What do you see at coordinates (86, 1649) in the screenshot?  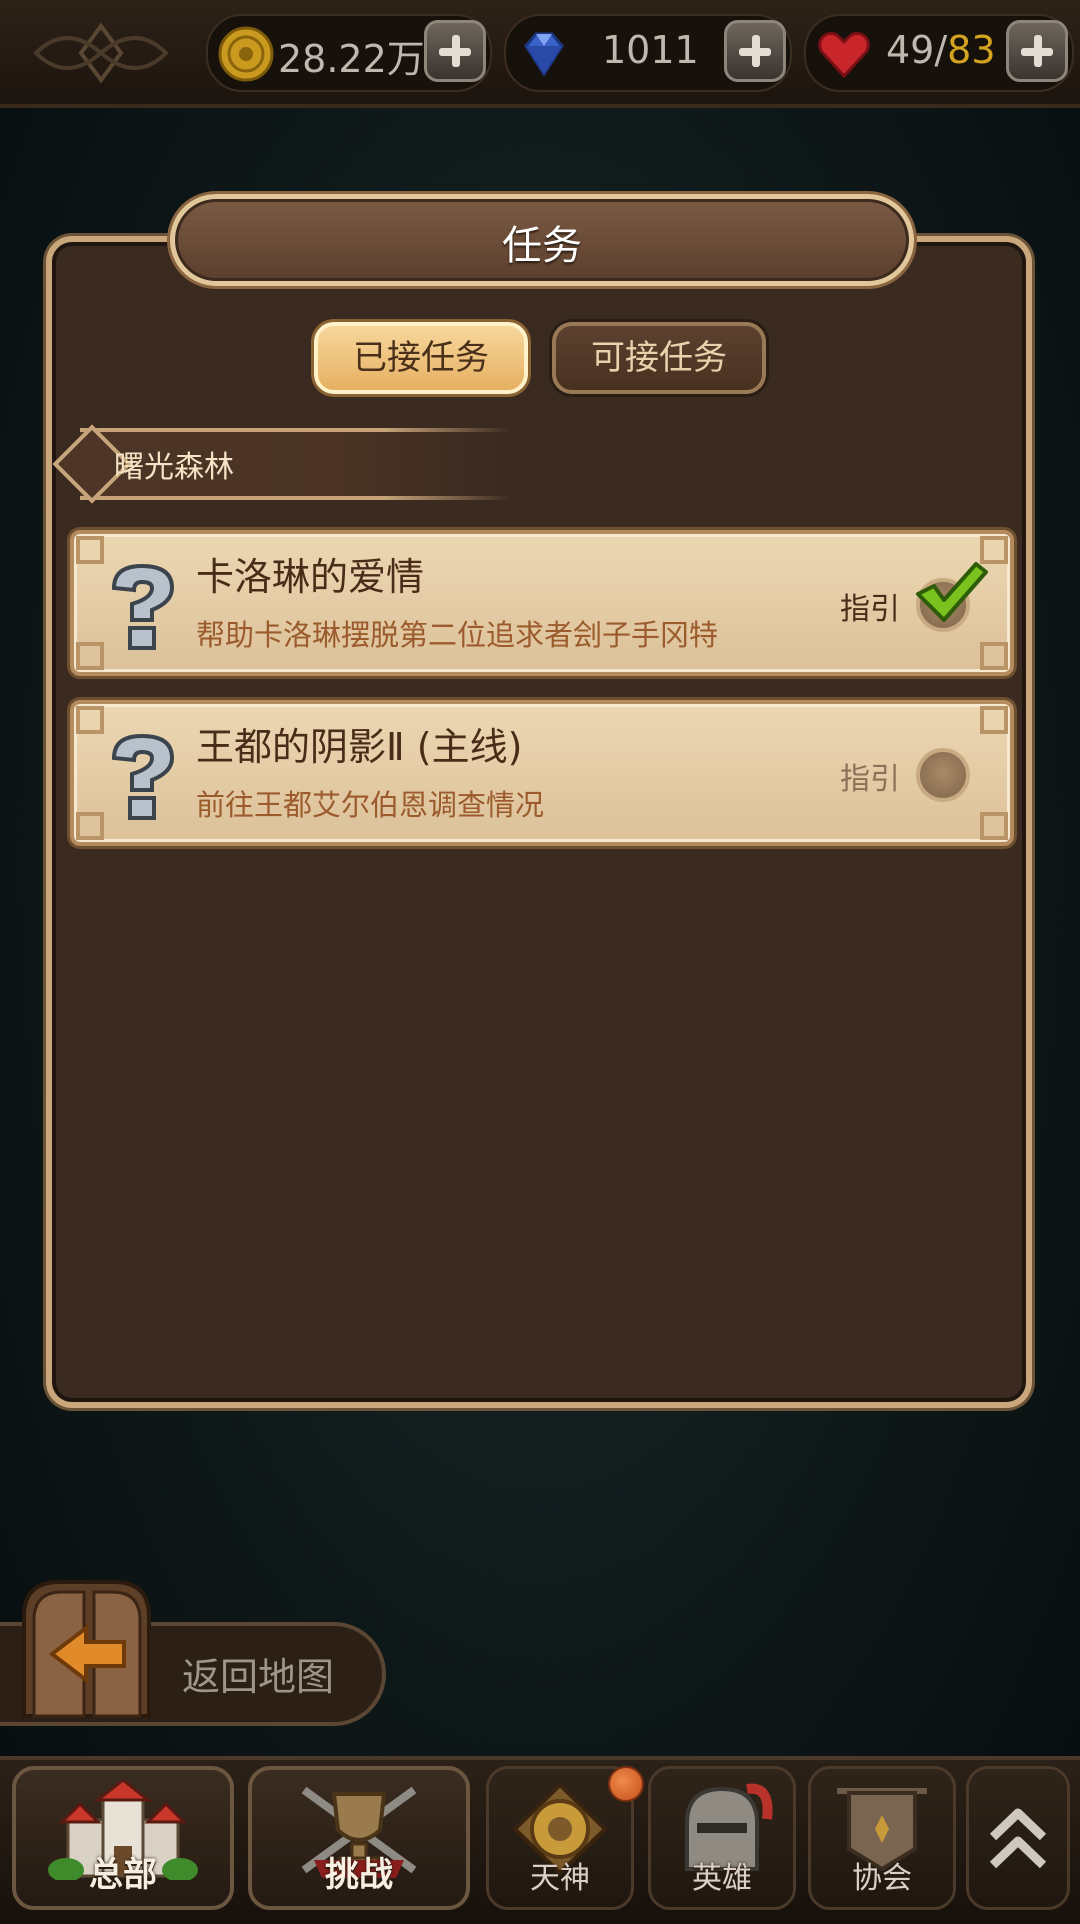 I see `door-exit-icon` at bounding box center [86, 1649].